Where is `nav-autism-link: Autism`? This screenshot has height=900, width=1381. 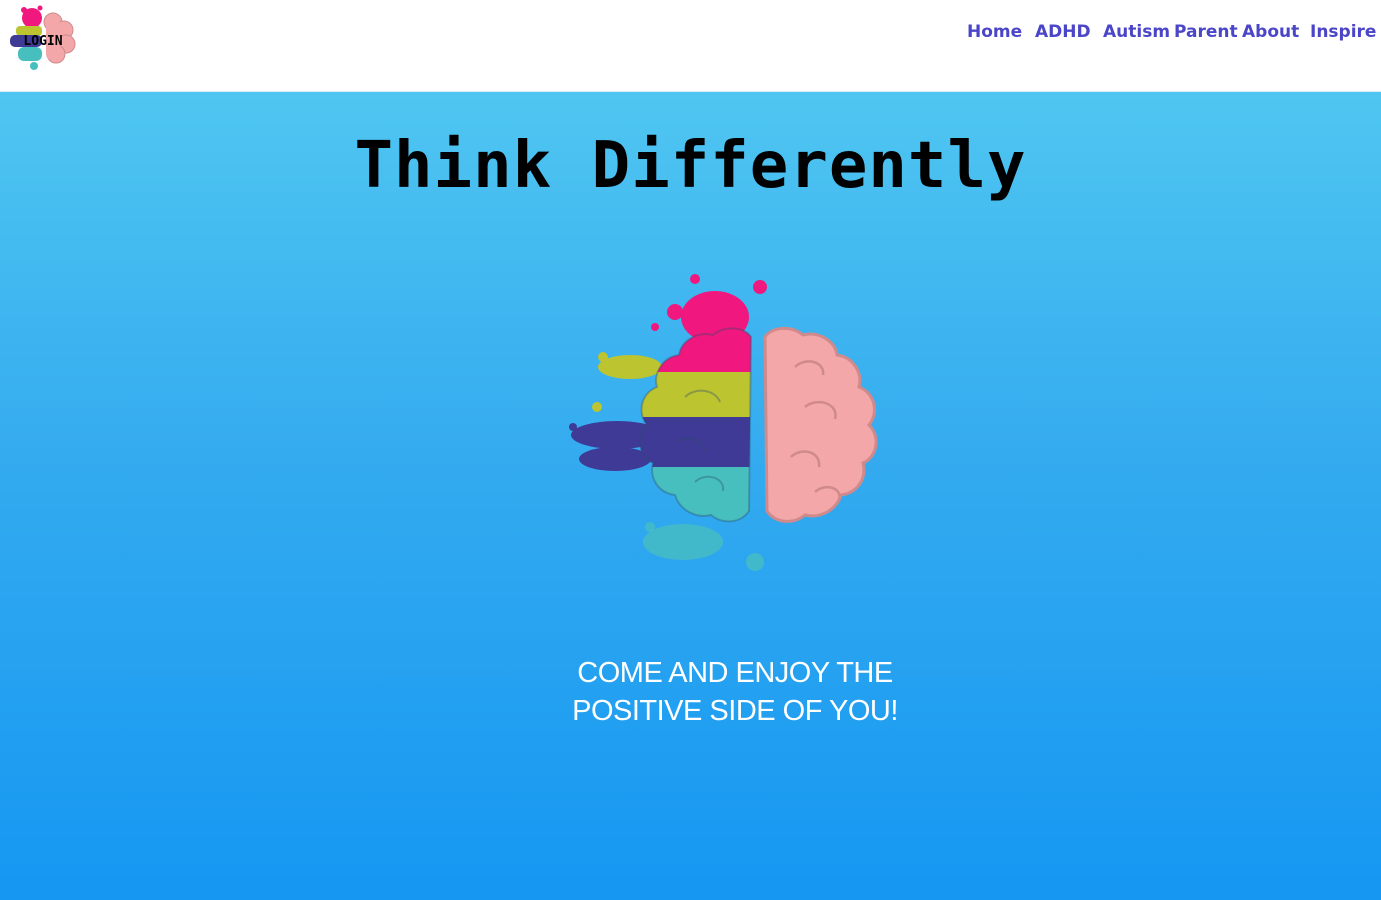
nav-autism-link: Autism is located at coordinates (1136, 32).